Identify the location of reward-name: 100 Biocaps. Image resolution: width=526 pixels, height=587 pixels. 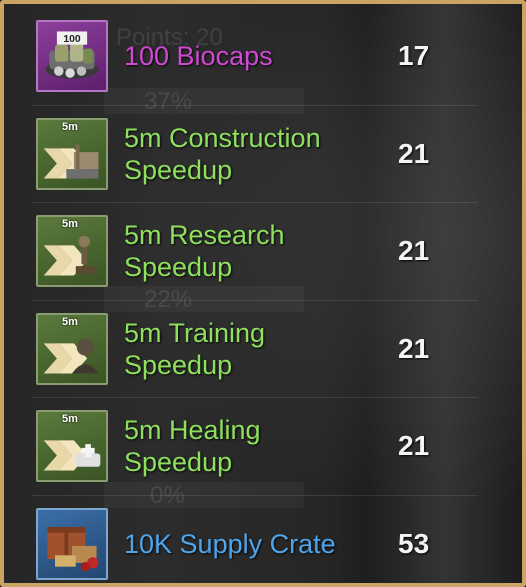
(198, 56).